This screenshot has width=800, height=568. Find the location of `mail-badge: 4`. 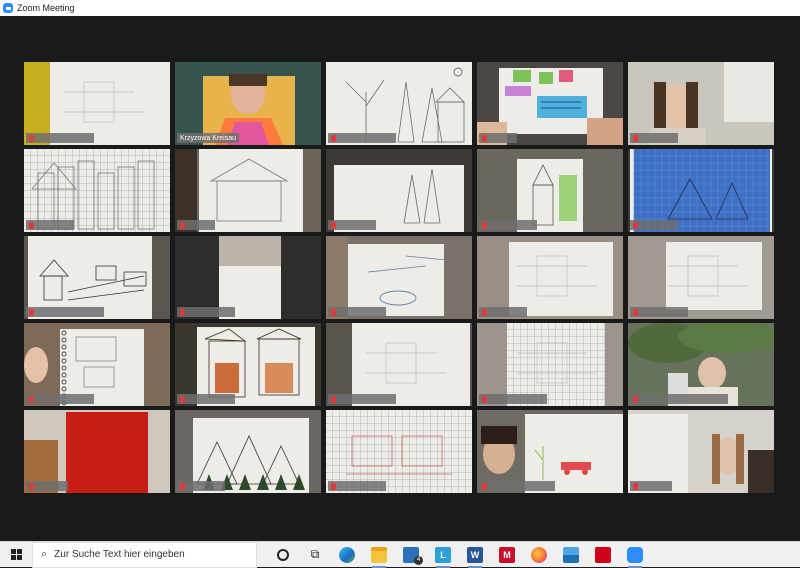

mail-badge: 4 is located at coordinates (418, 560).